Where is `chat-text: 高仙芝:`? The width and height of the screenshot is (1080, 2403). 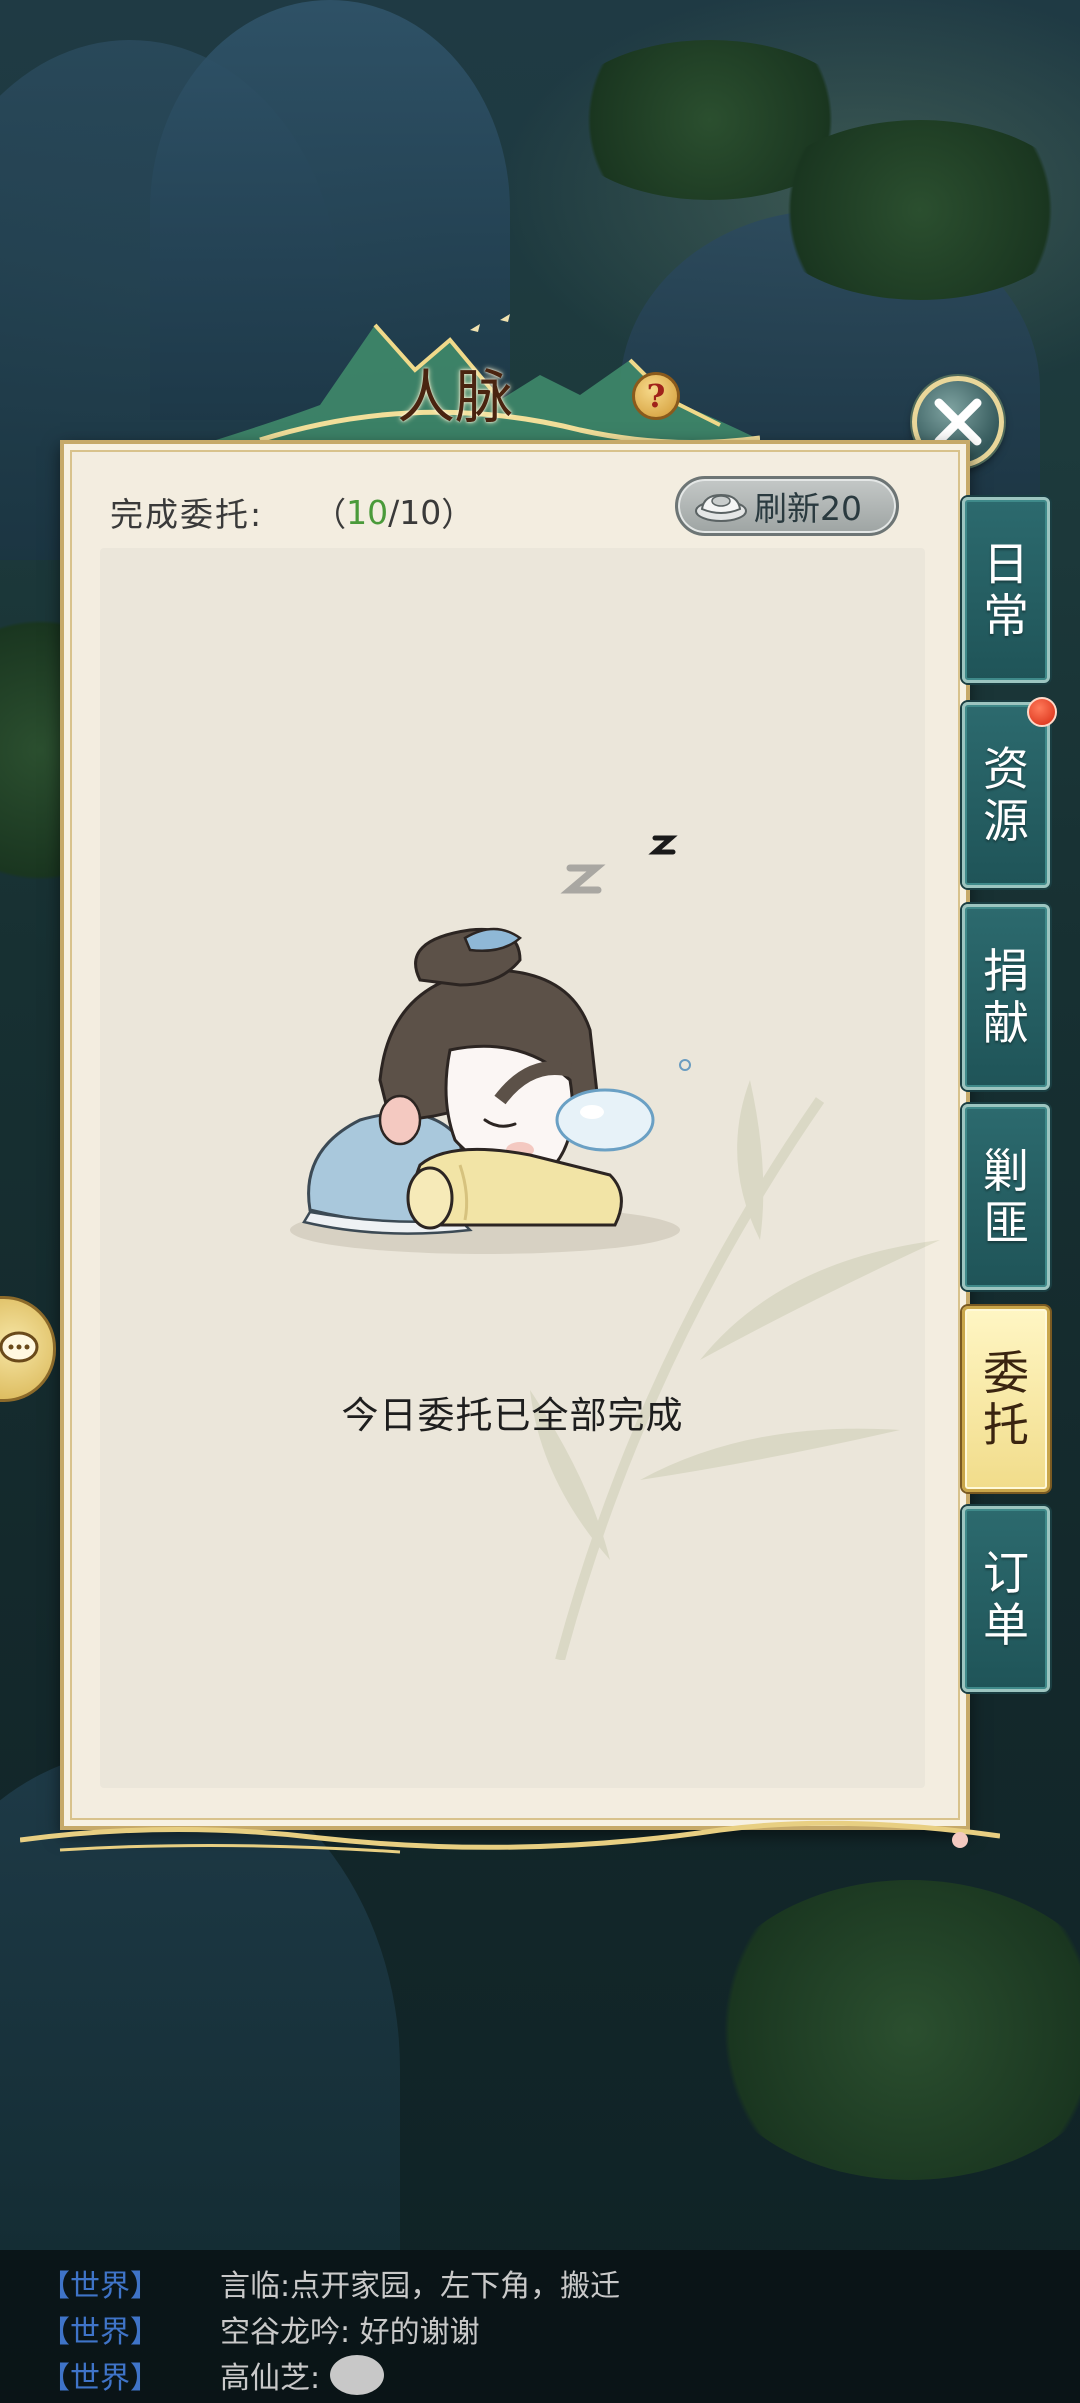 chat-text: 高仙芝: is located at coordinates (270, 2378).